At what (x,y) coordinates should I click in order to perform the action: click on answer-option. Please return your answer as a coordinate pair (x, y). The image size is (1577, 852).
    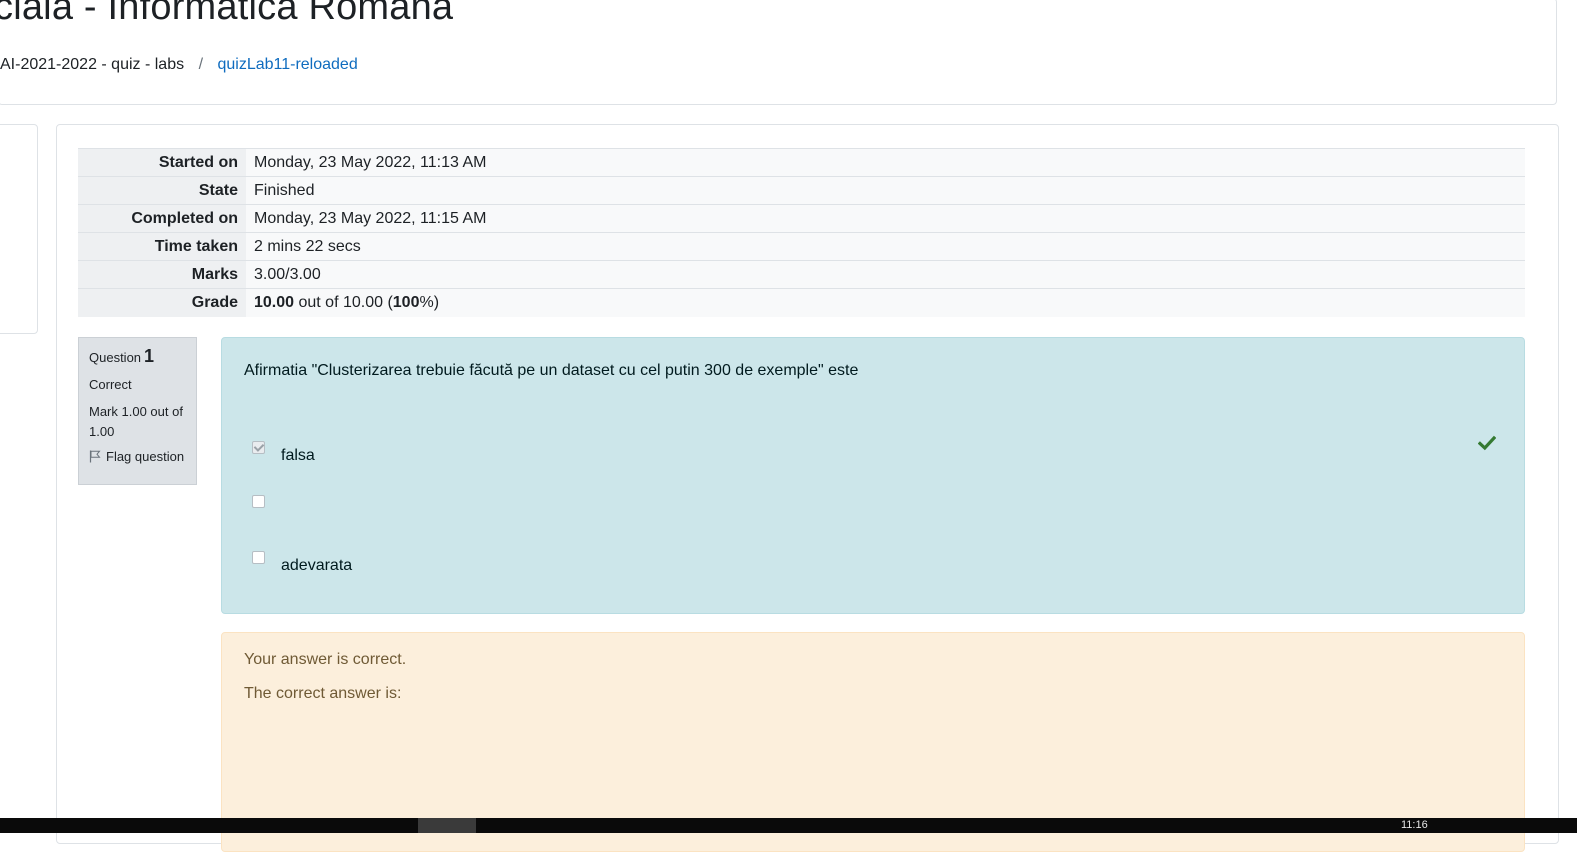
    Looking at the image, I should click on (266, 501).